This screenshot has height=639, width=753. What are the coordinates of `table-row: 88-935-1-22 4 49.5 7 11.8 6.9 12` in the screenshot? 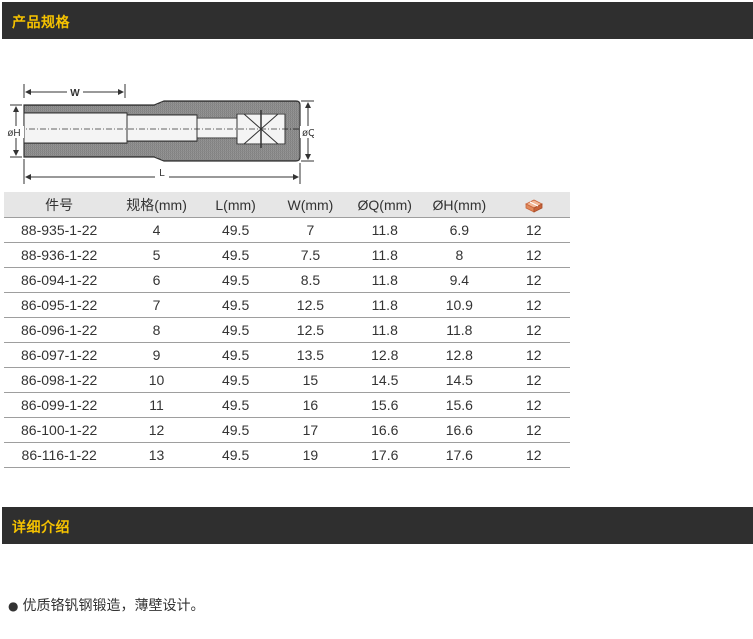 It's located at (287, 230).